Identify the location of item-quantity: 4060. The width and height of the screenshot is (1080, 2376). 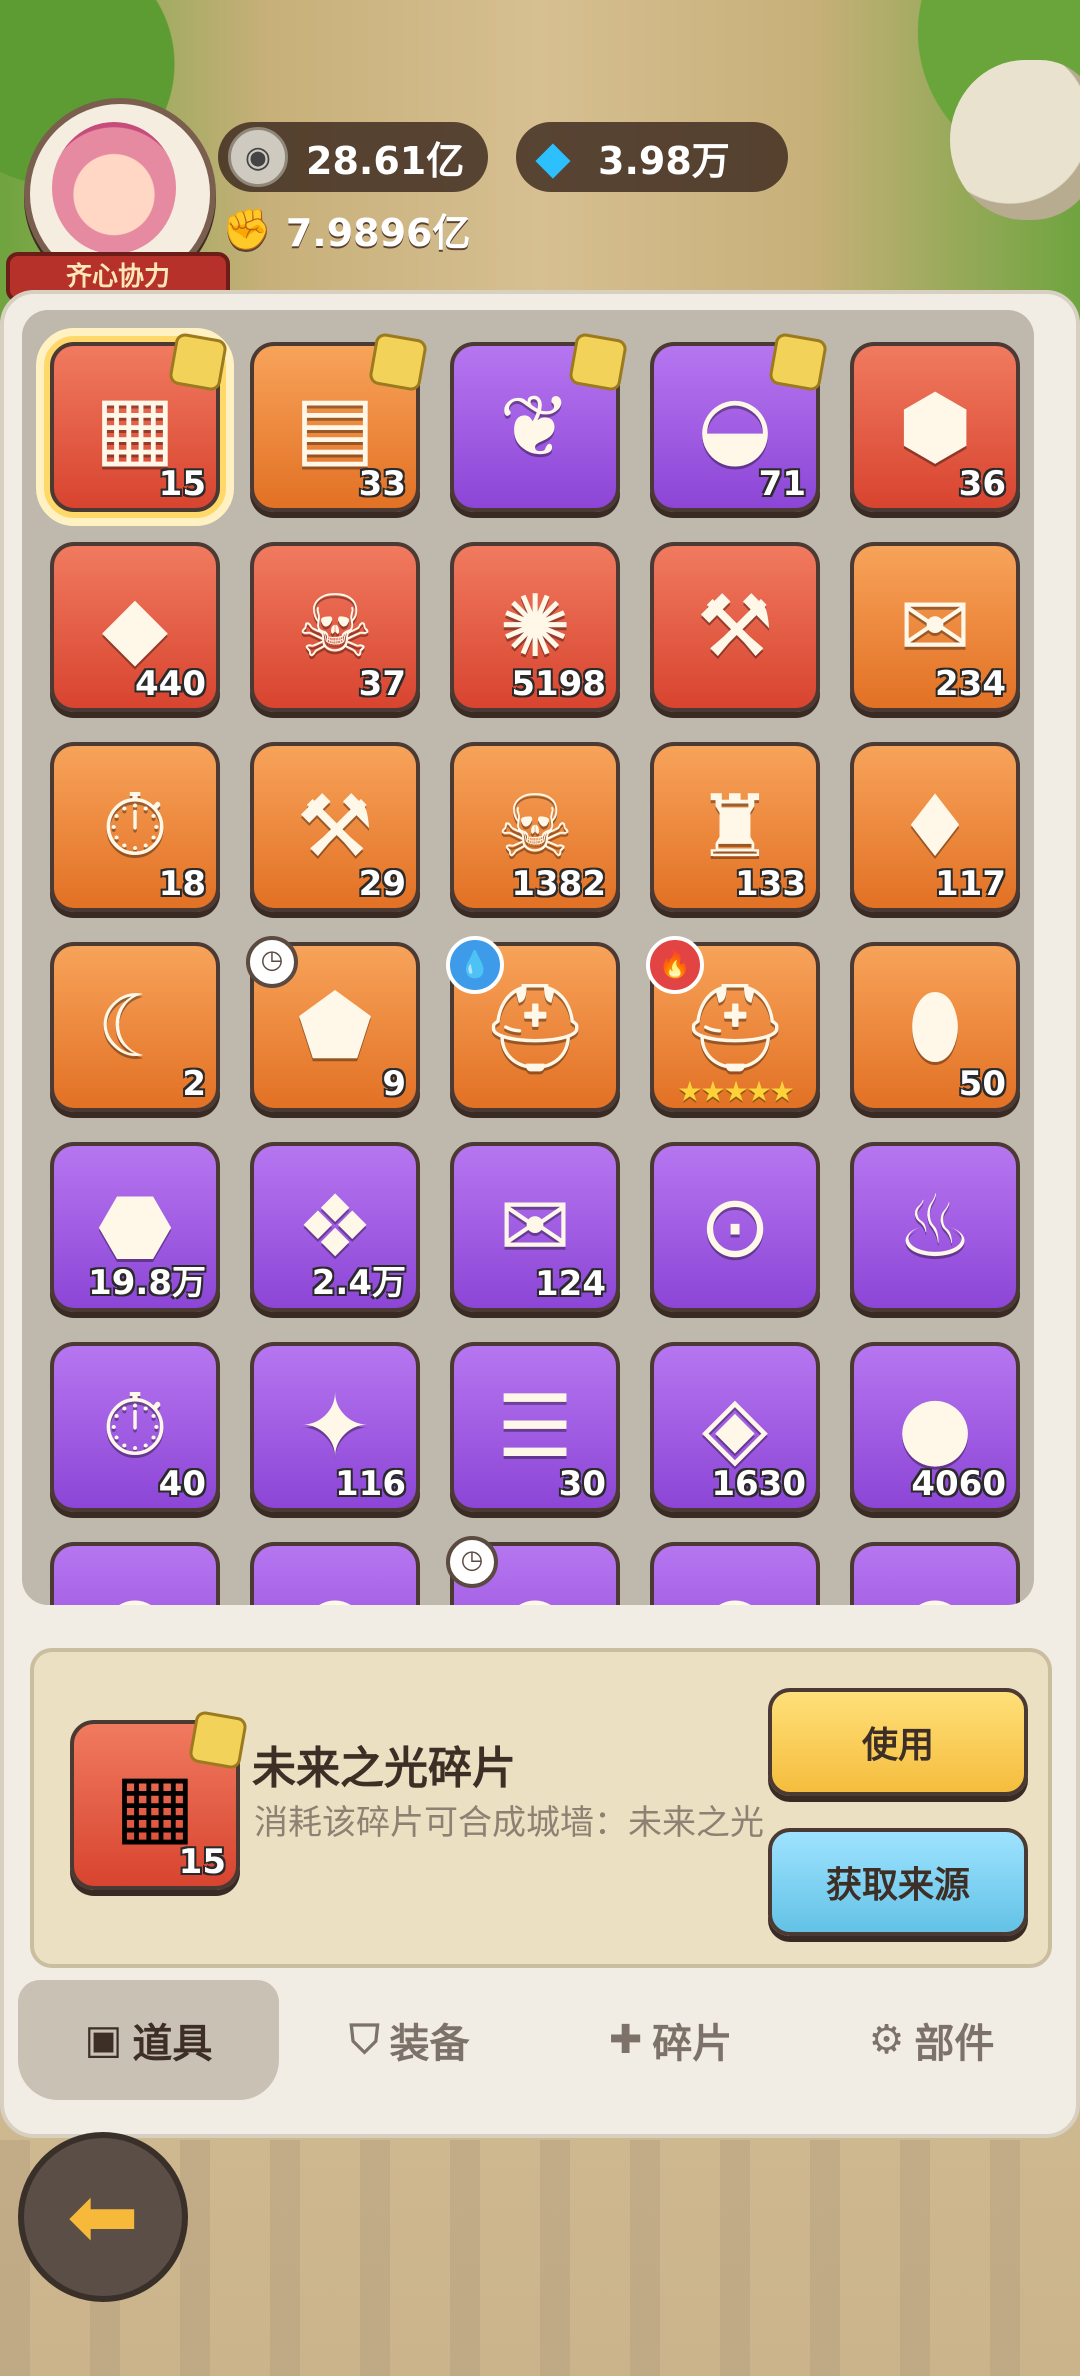
(958, 1484).